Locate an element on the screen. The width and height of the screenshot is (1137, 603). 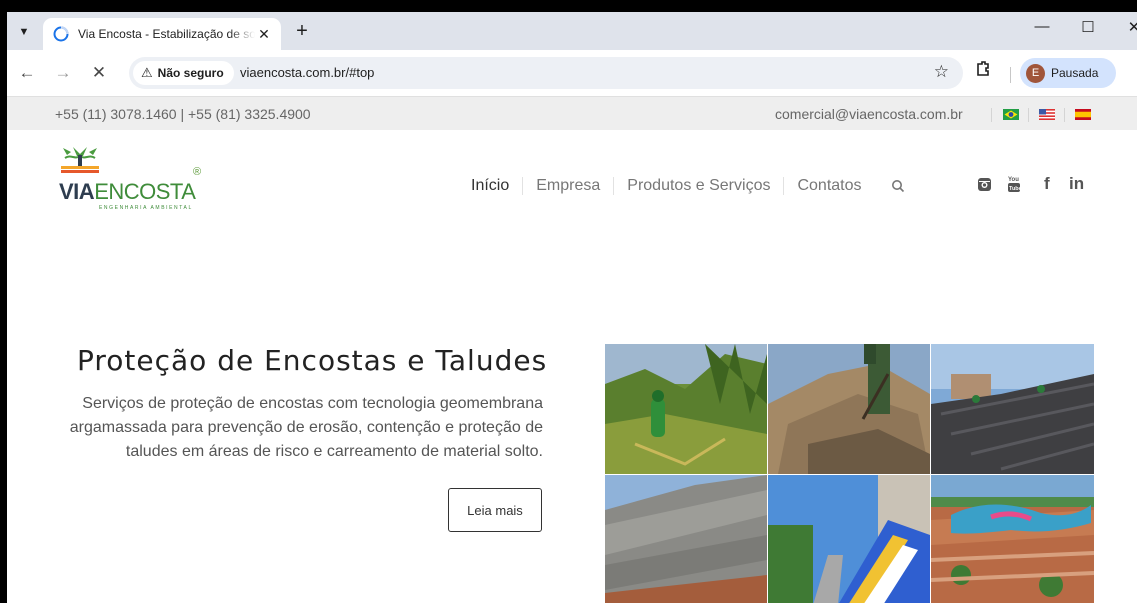
new-tab-icon: + is located at coordinates (302, 32).